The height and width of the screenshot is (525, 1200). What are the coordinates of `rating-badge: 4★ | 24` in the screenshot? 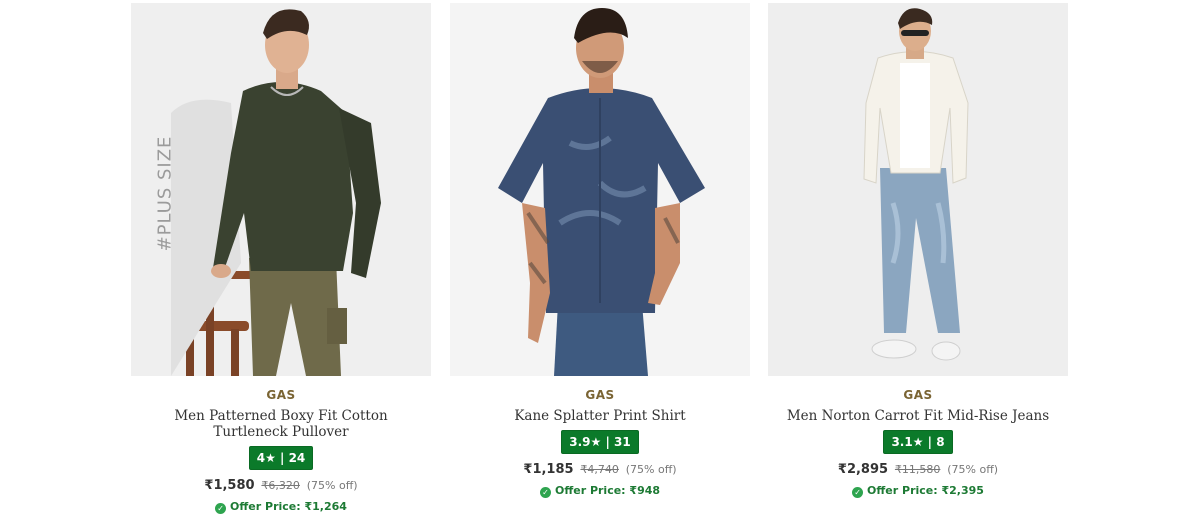 It's located at (281, 458).